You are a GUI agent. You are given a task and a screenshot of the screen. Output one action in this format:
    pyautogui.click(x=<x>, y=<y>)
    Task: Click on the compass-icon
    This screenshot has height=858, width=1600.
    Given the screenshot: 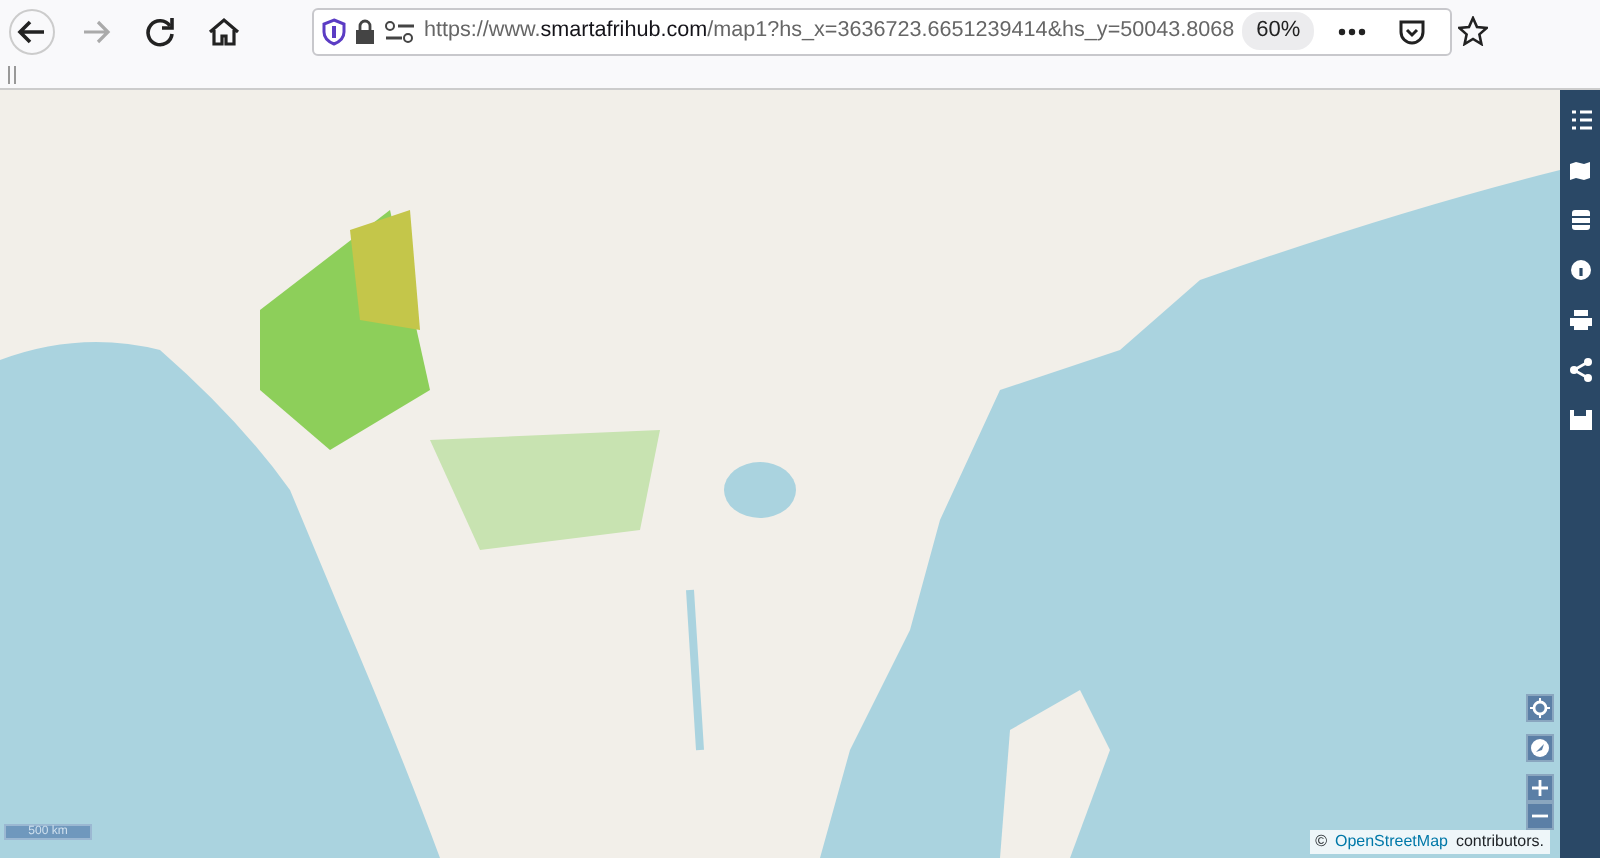 What is the action you would take?
    pyautogui.click(x=1540, y=748)
    